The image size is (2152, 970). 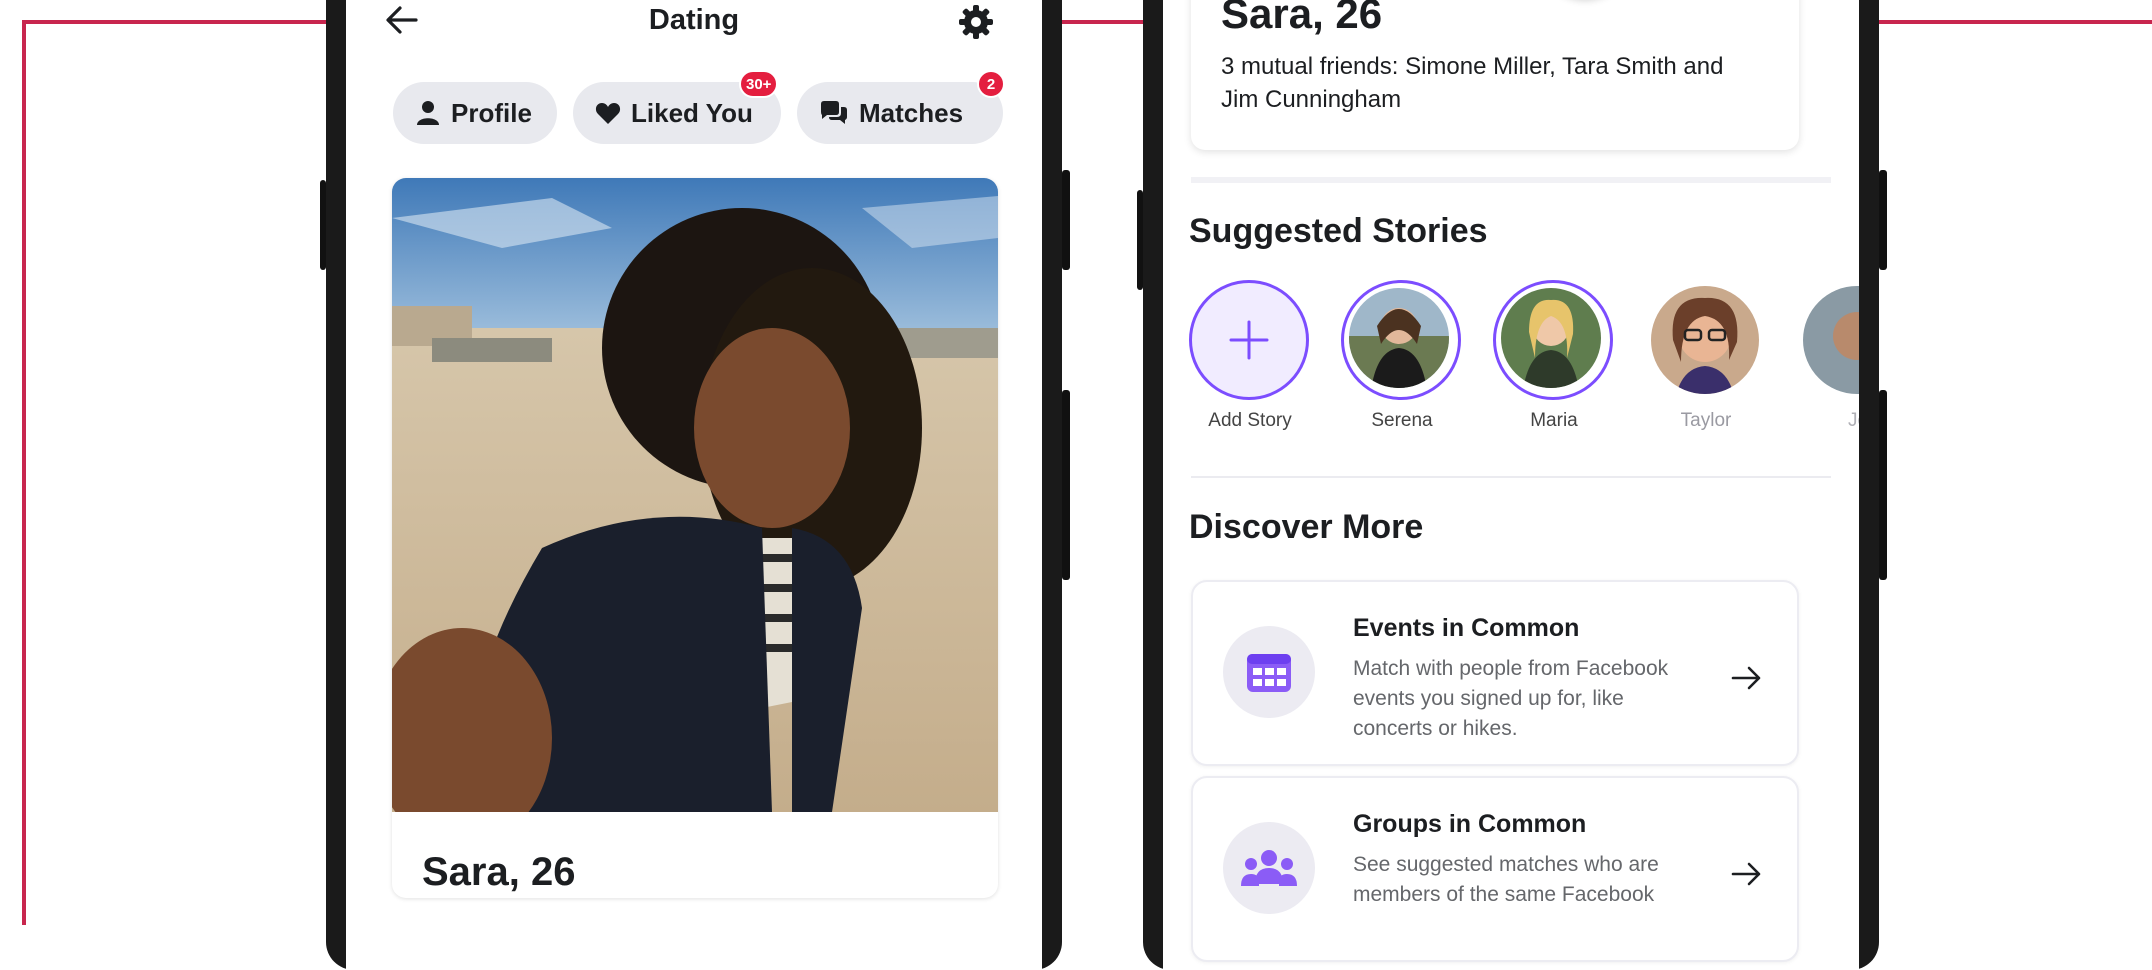 I want to click on chip-liked-you: Liked You 30+, so click(x=677, y=107).